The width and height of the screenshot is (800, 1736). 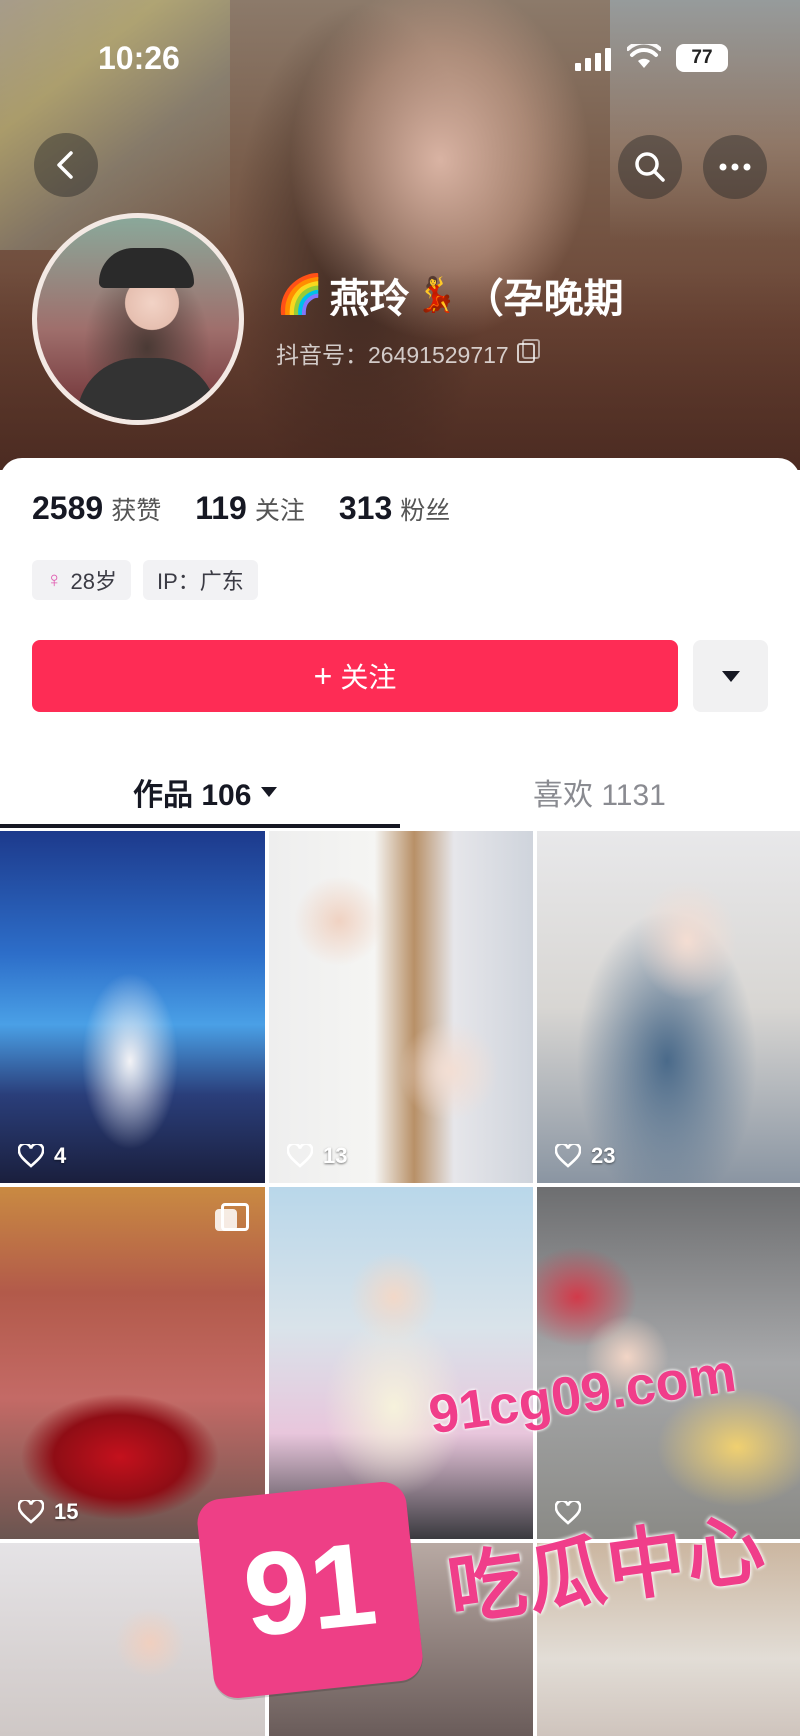 I want to click on profile-name-suffix: （孕晚期, so click(x=543, y=299).